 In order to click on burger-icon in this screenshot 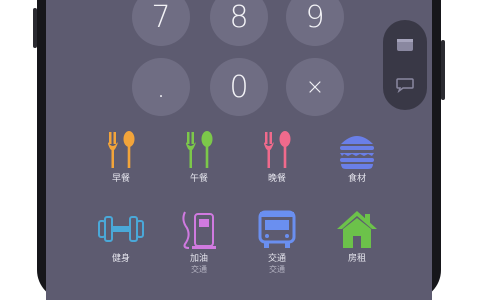, I will do `click(357, 152)`.